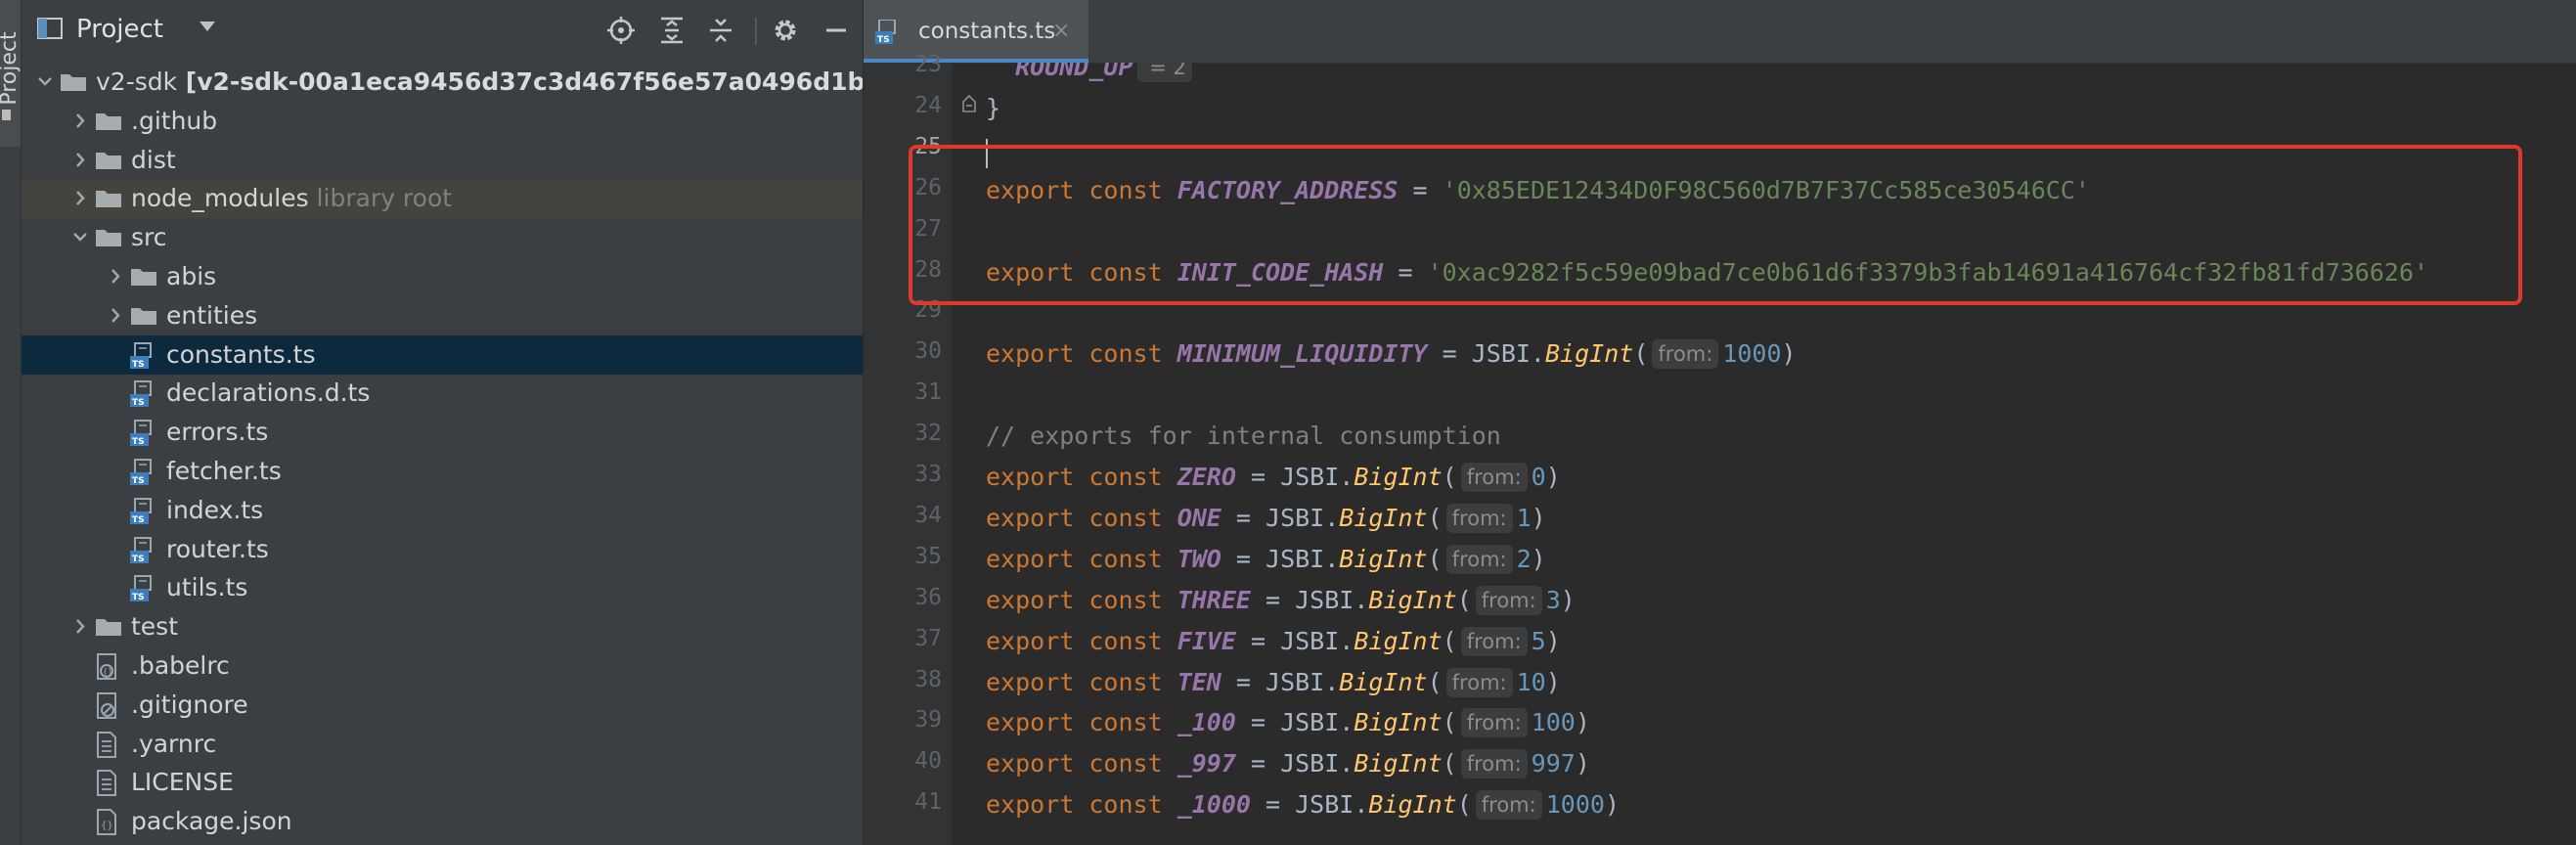  I want to click on code-token: TWO, so click(1199, 558).